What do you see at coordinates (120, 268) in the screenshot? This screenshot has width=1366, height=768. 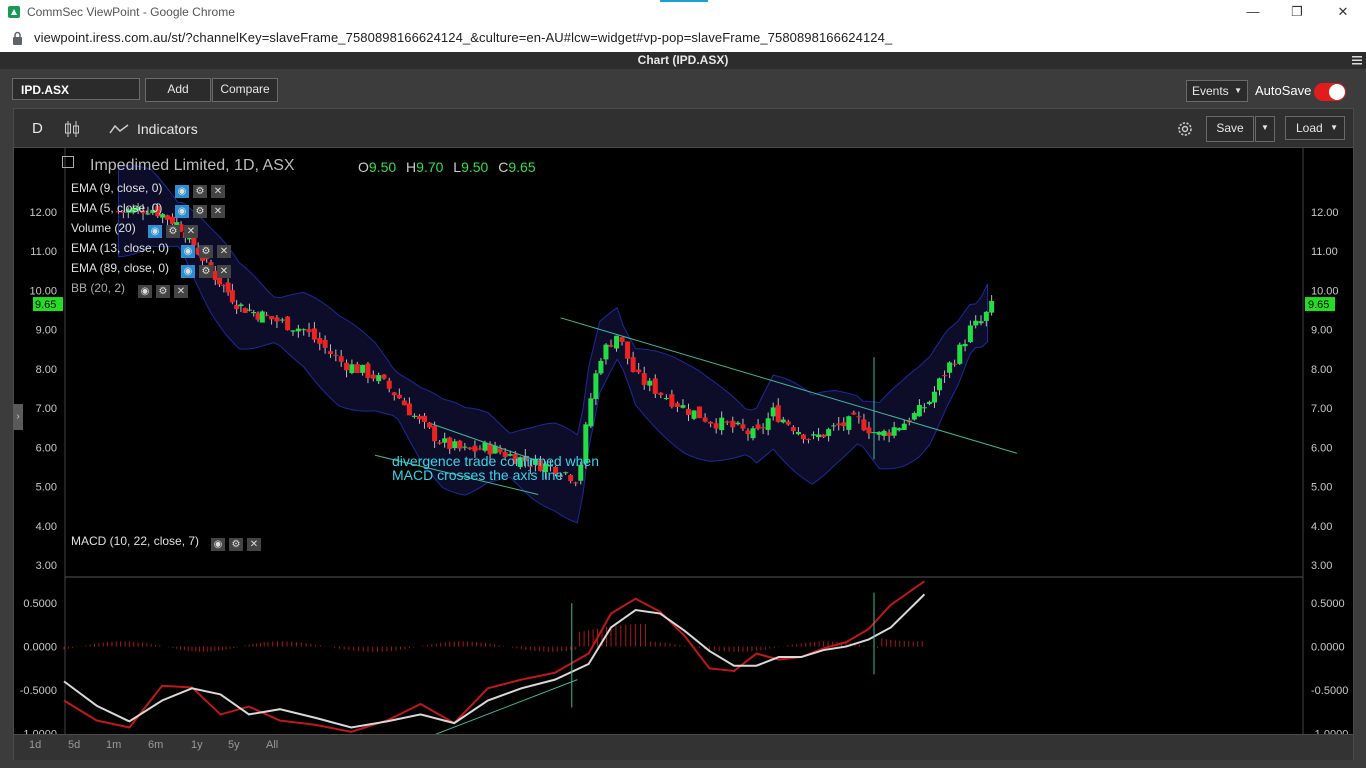 I see `study-ema-89: EMA (89, close, 0)` at bounding box center [120, 268].